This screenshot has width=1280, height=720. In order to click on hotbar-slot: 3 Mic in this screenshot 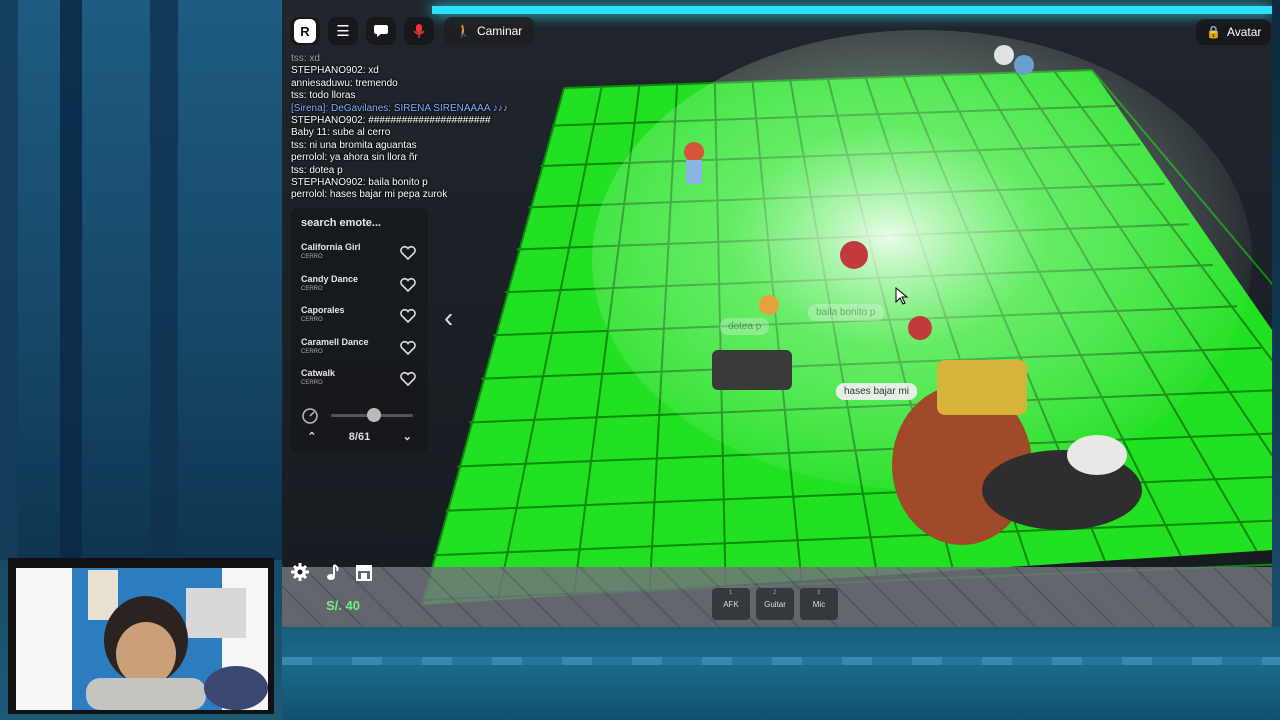, I will do `click(819, 604)`.